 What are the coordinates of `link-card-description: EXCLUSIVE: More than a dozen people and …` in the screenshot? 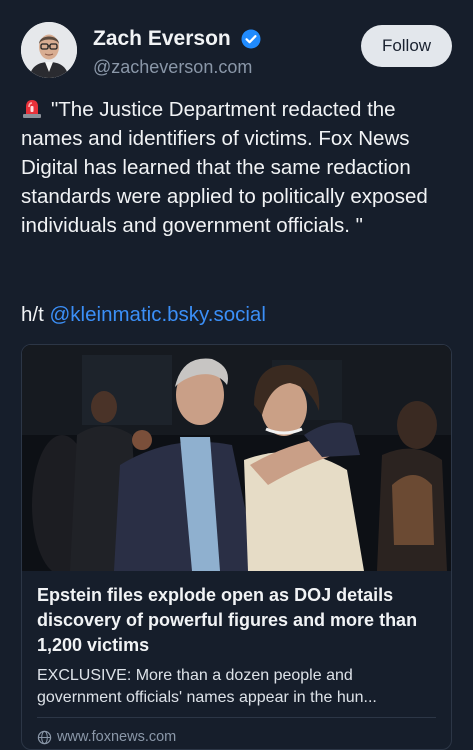 It's located at (207, 686).